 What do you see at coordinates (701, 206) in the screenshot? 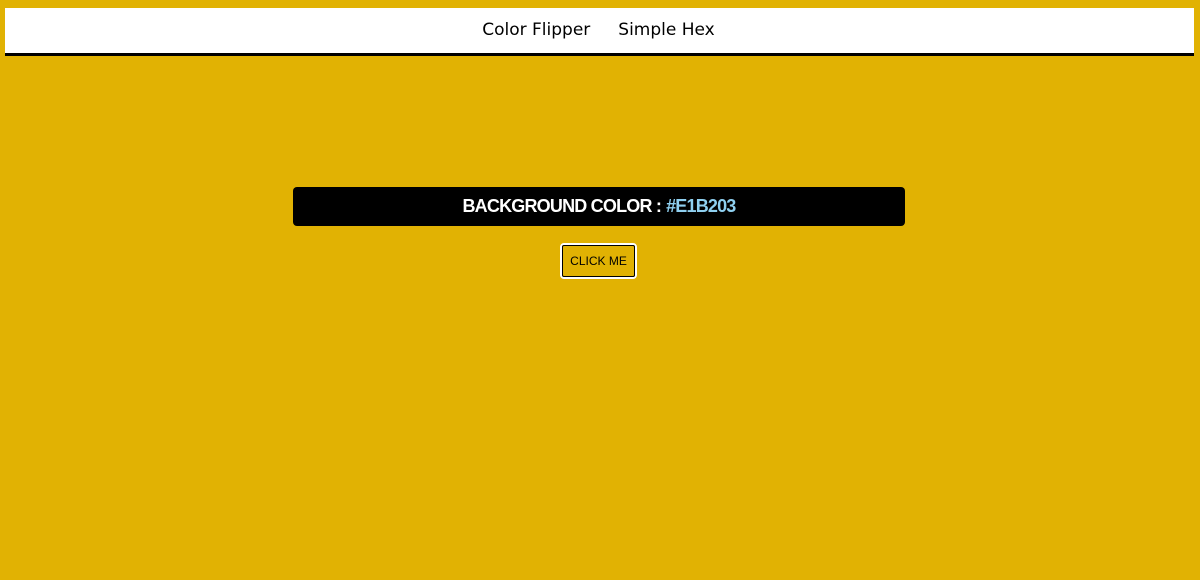
I see `background-color-hex-value: #E1B203` at bounding box center [701, 206].